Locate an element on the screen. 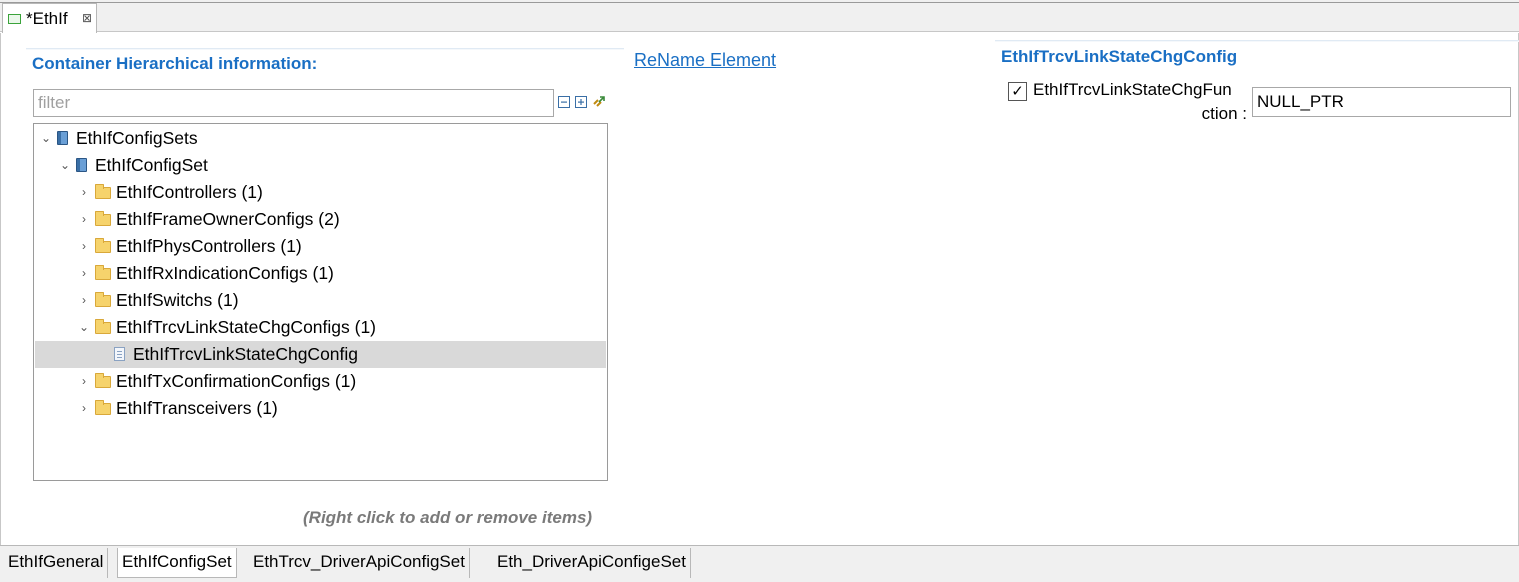  tab-ethif-general: EthIfGeneral is located at coordinates (56, 563).